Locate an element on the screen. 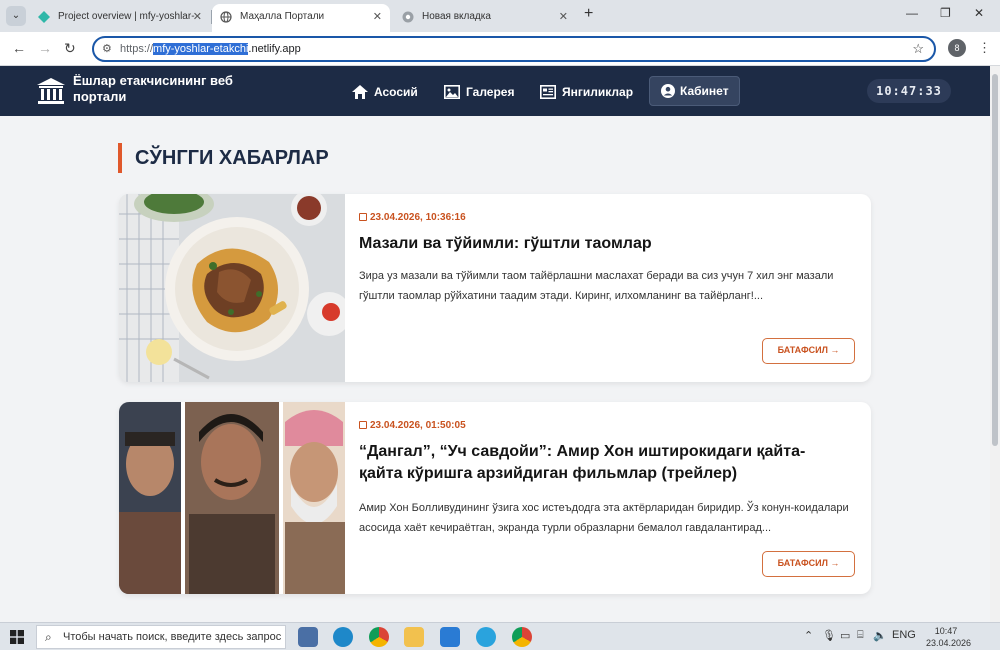 The image size is (1000, 650). back-arrow-icon: ← is located at coordinates (19, 48).